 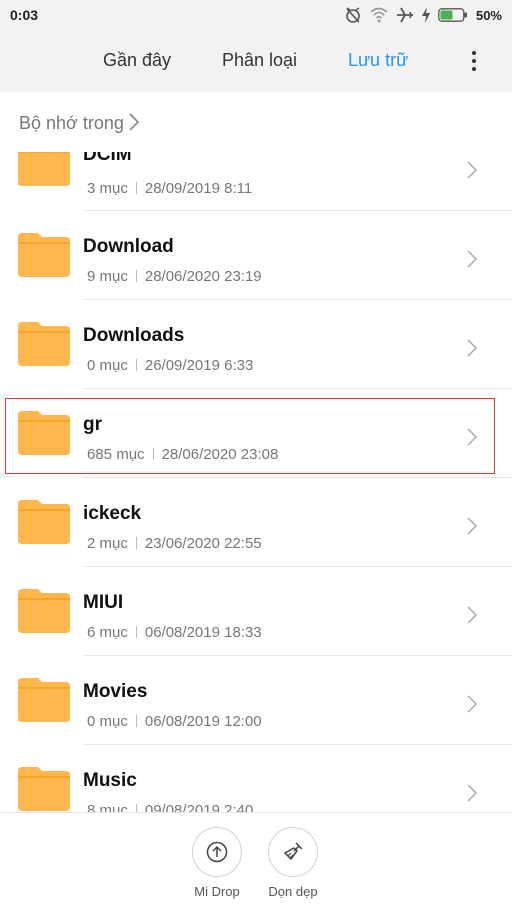 I want to click on folder-item-count: 3 mục, so click(x=107, y=188).